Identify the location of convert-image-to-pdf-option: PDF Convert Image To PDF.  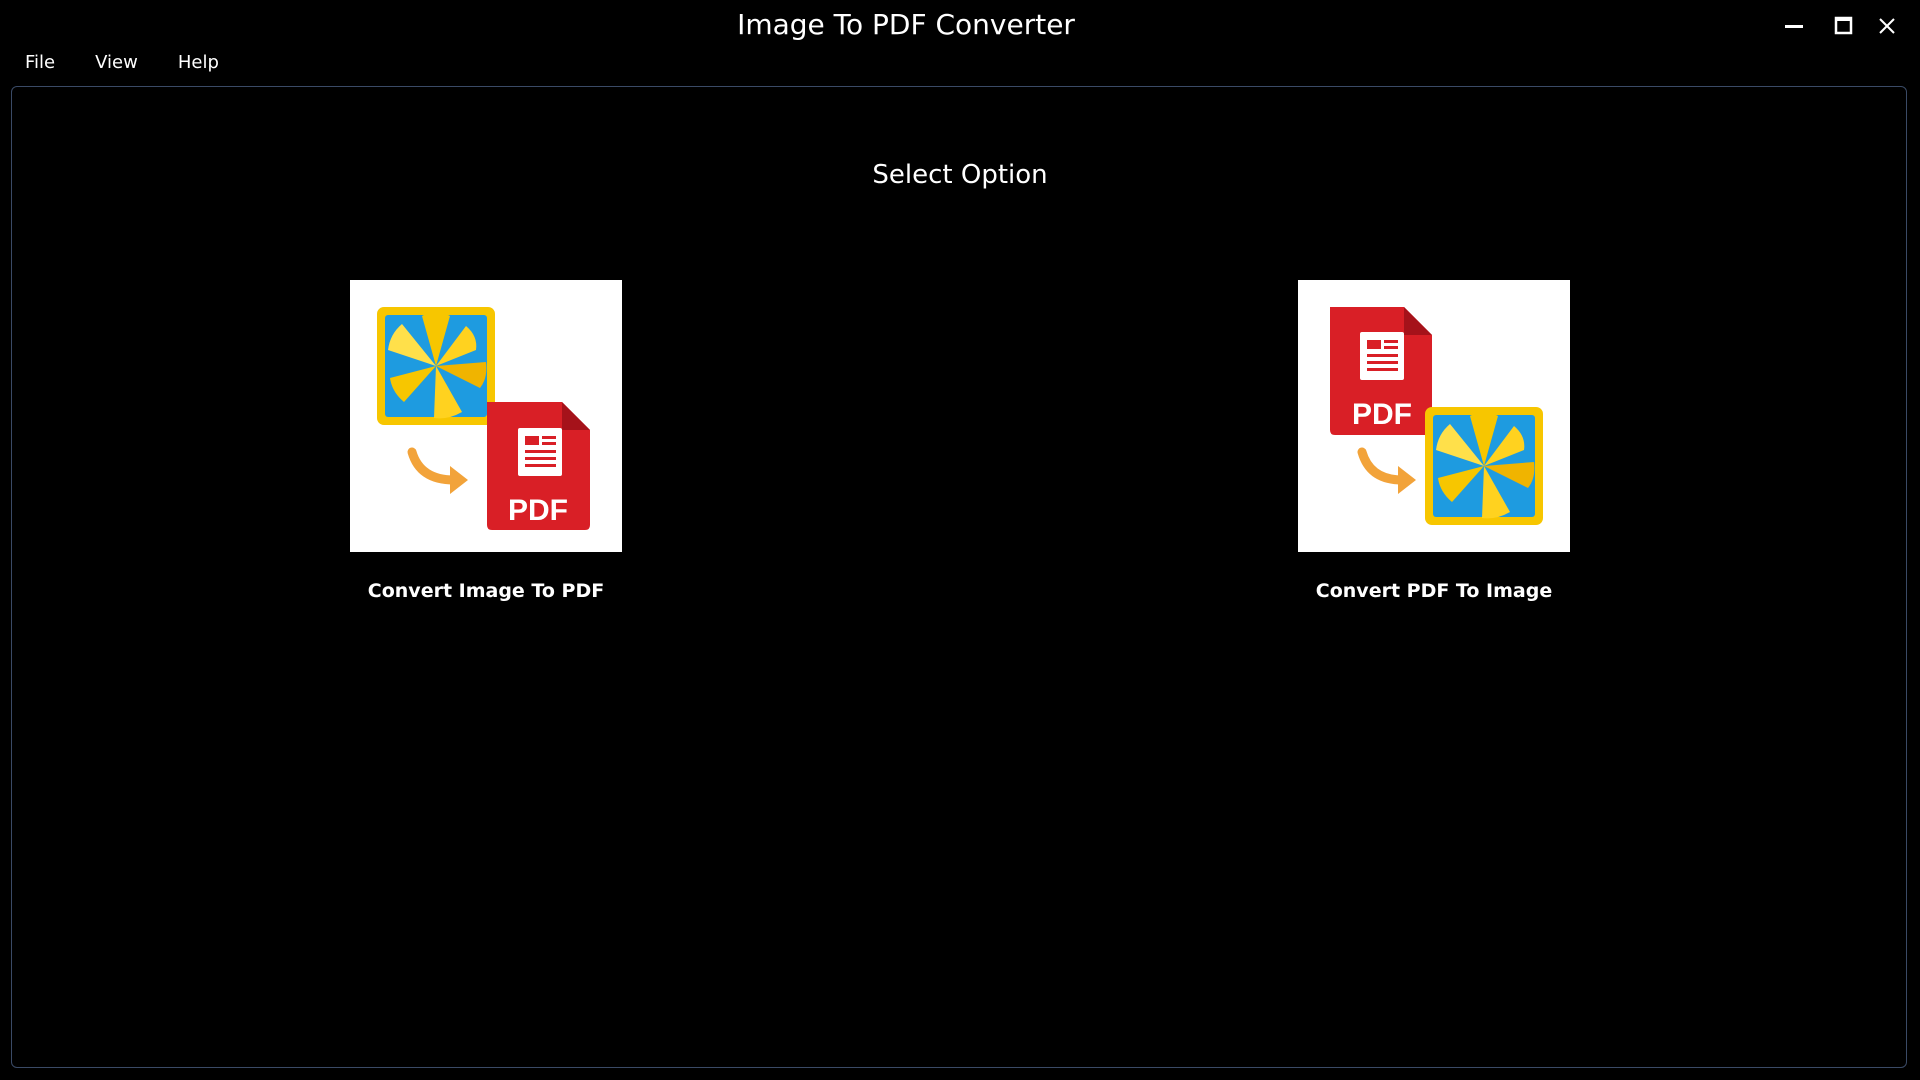
(486, 441).